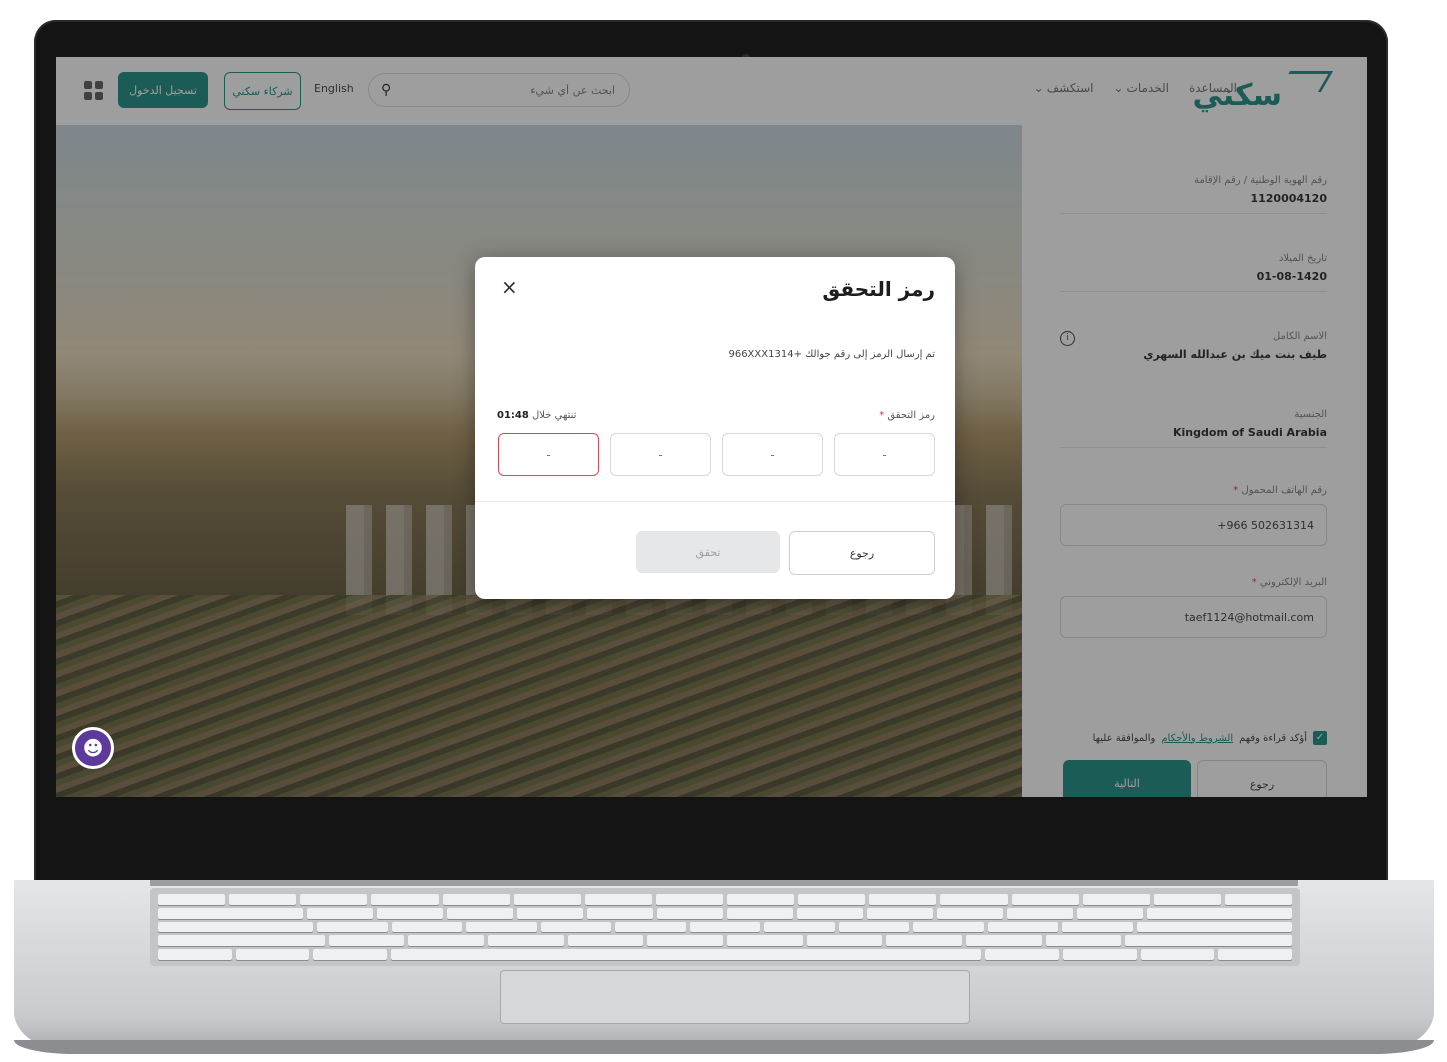 This screenshot has height=1062, width=1447. What do you see at coordinates (715, 501) in the screenshot?
I see `modal-divider` at bounding box center [715, 501].